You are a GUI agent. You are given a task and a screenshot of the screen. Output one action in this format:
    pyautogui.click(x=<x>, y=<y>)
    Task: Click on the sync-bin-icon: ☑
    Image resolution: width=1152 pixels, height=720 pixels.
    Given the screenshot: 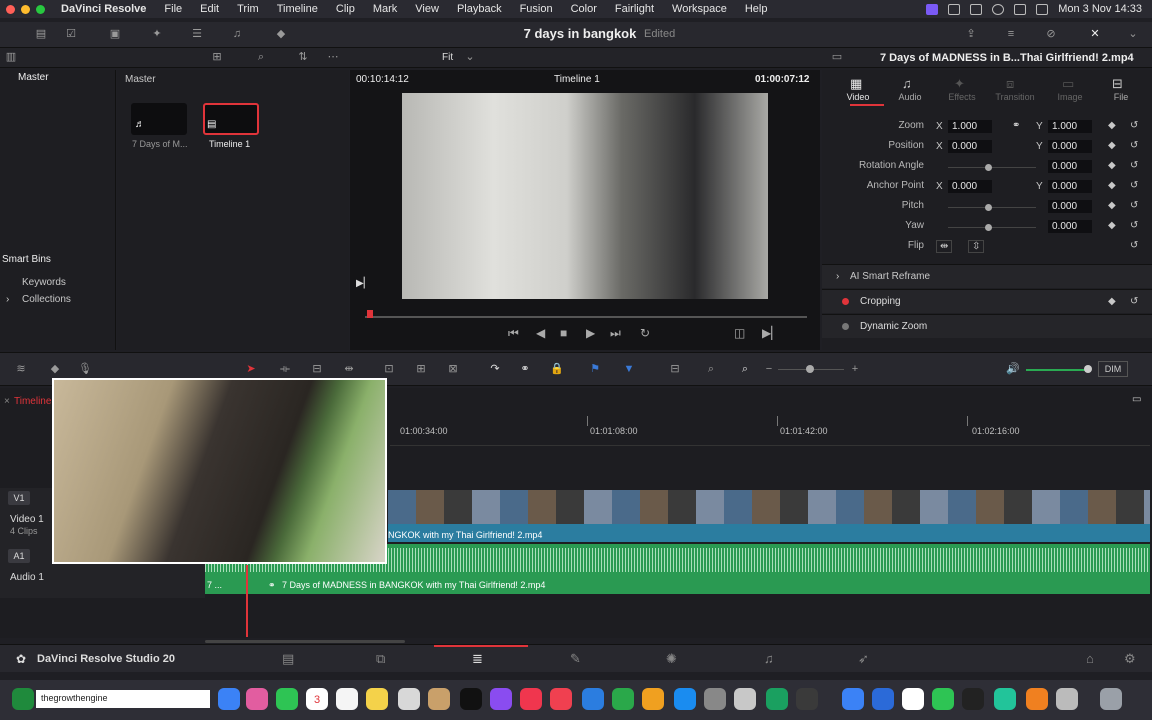 What is the action you would take?
    pyautogui.click(x=71, y=34)
    